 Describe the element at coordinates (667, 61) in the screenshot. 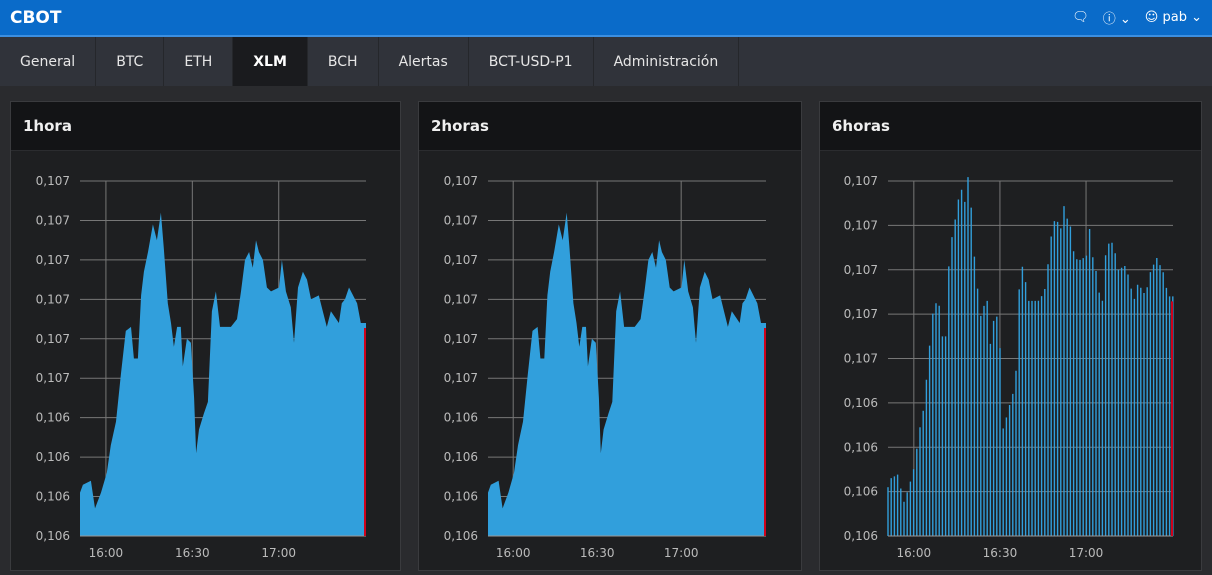

I see `tab-administracion: Administración` at that location.